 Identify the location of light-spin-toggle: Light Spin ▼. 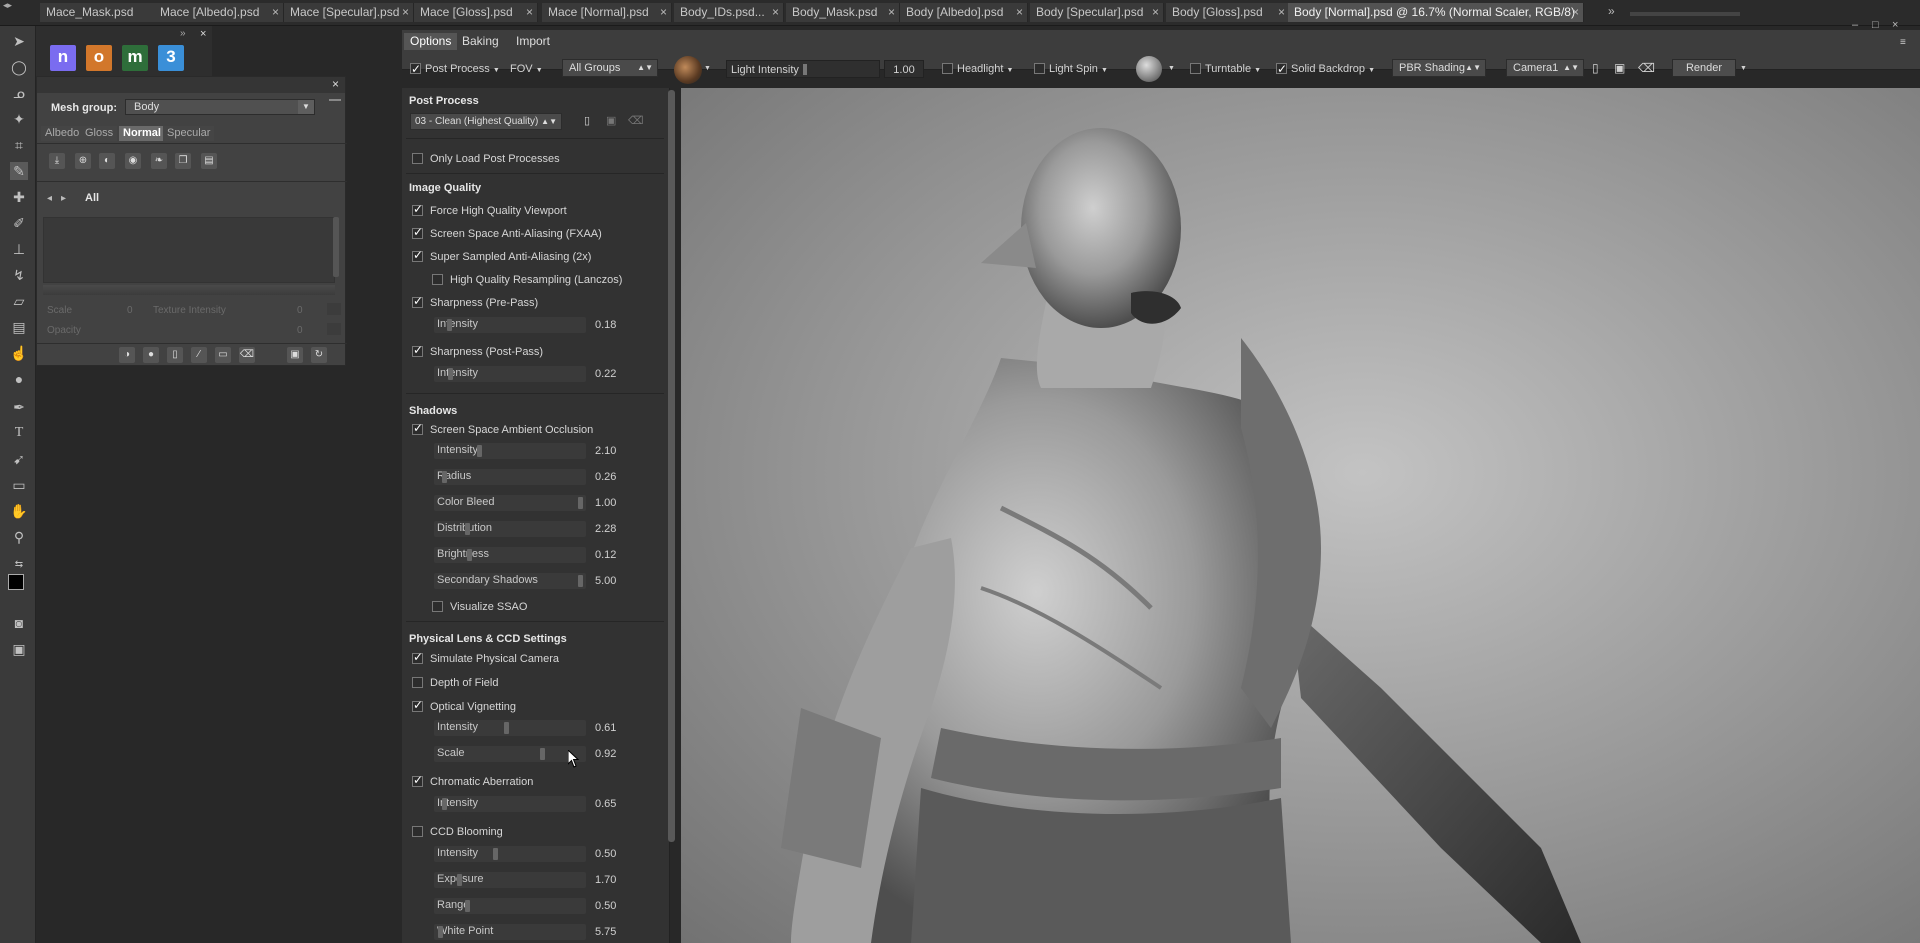
(1071, 69).